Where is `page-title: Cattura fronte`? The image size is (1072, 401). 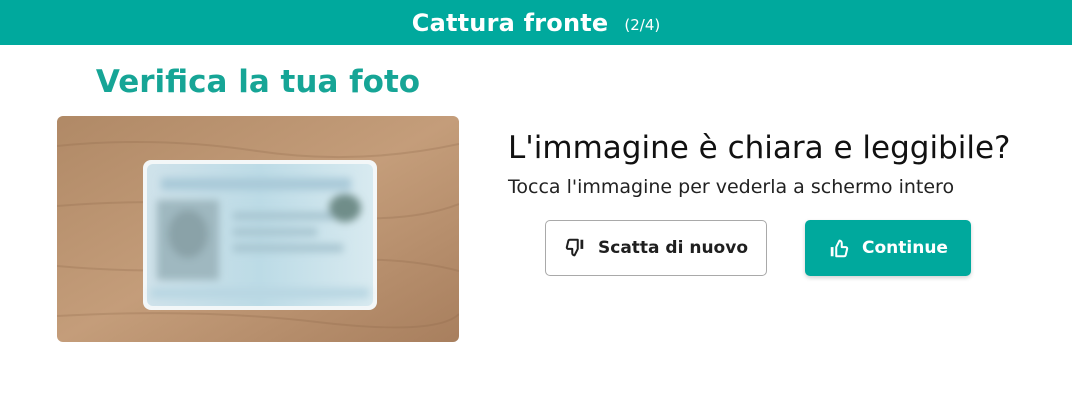 page-title: Cattura fronte is located at coordinates (510, 22).